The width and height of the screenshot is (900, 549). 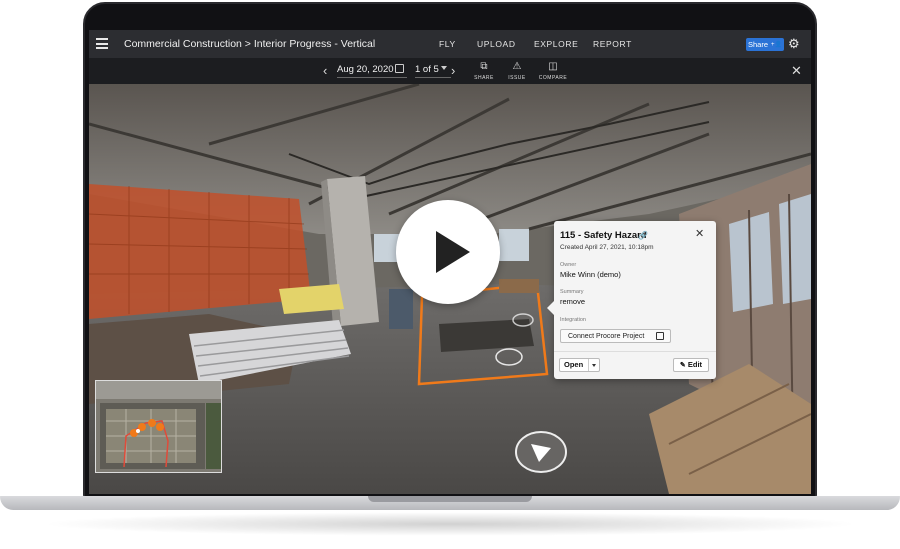 What do you see at coordinates (573, 320) in the screenshot?
I see `integration-label: Integration` at bounding box center [573, 320].